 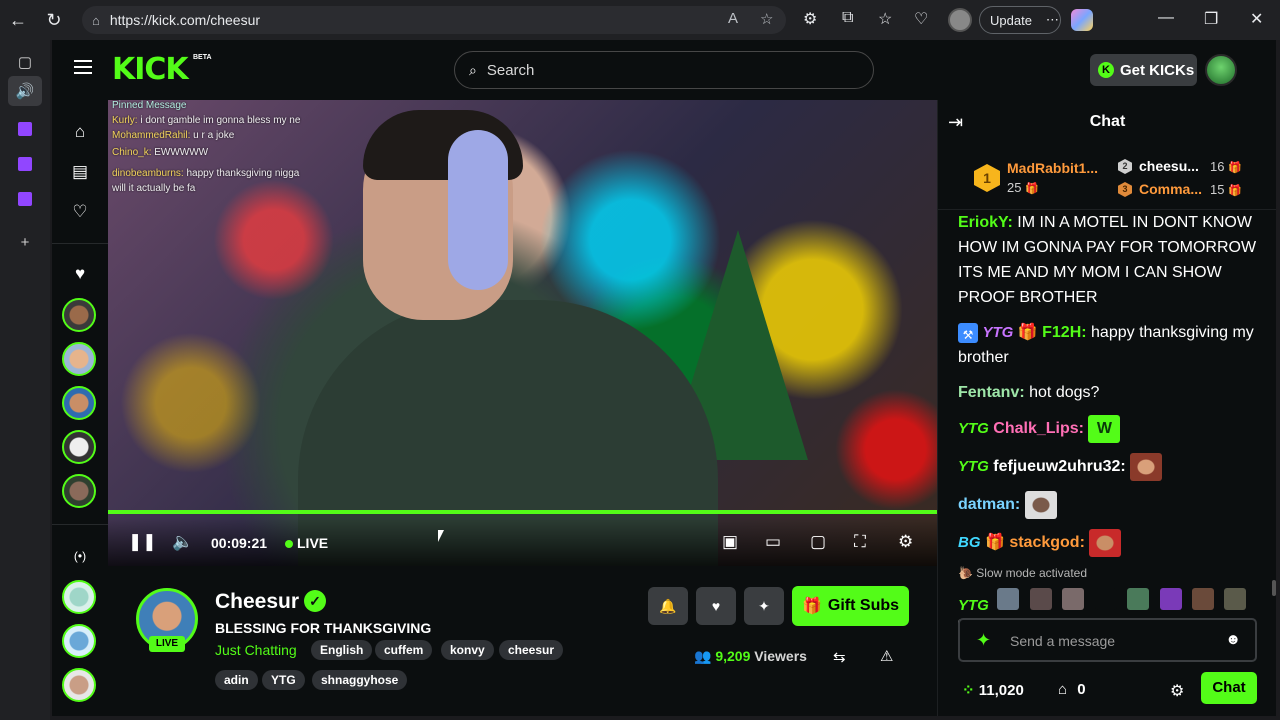 I want to click on ytg-emote: YTG, so click(x=973, y=608).